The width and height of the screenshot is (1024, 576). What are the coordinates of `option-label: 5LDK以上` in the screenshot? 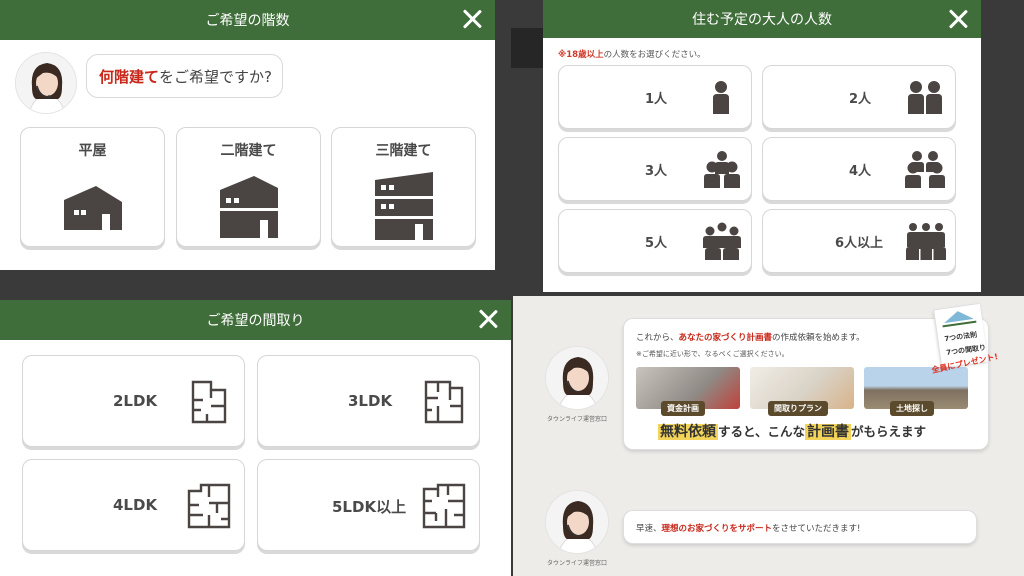 It's located at (369, 507).